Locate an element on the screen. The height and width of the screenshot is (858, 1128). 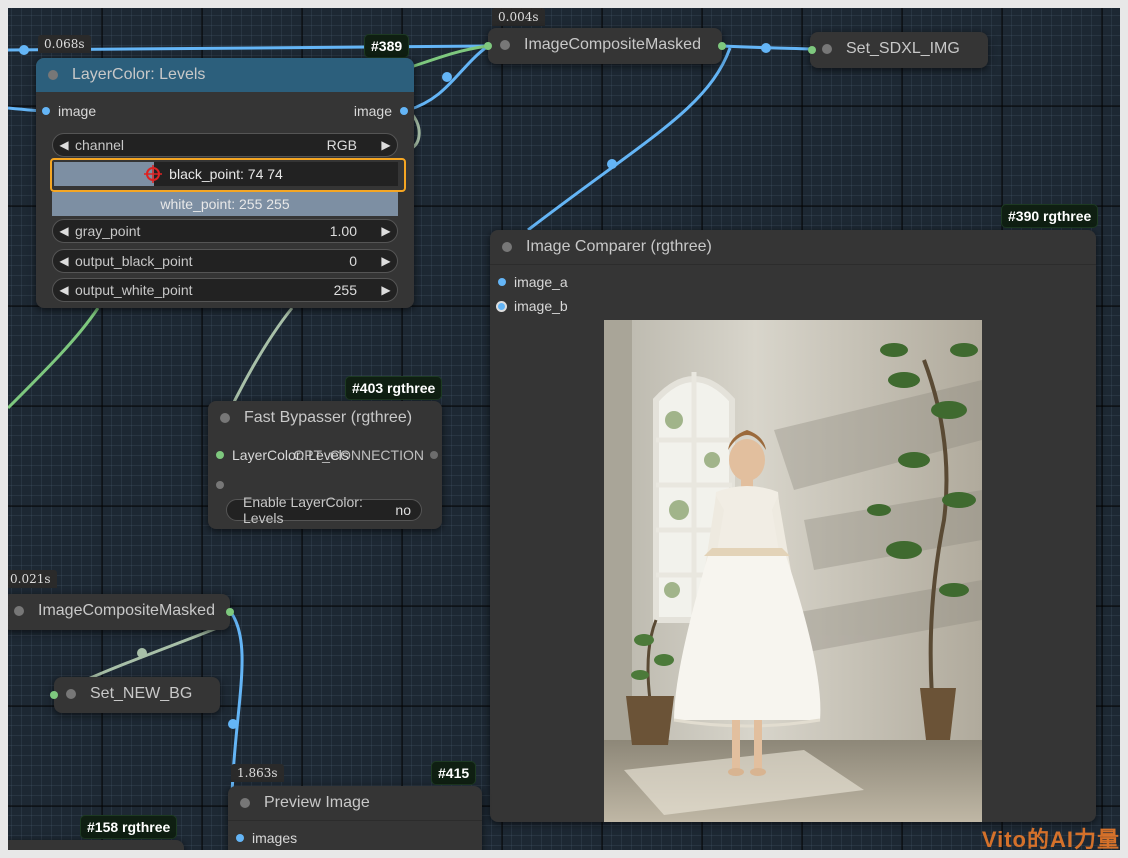
composite-left-node: ImageCompositeMasked is located at coordinates (121, 612).